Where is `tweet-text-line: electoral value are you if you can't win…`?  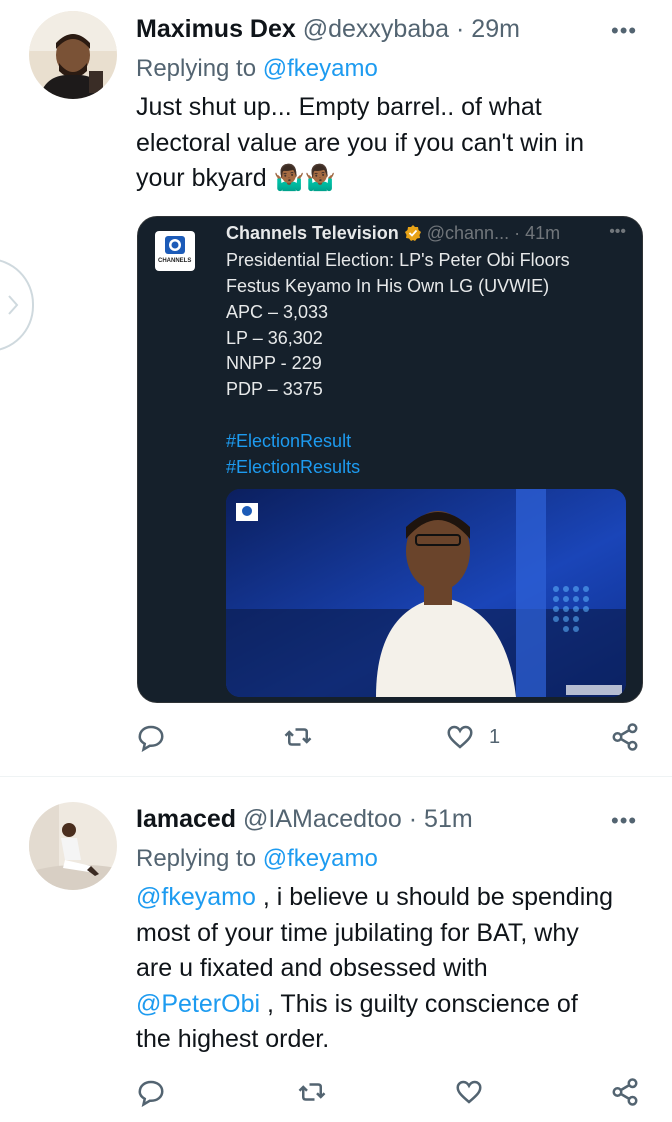
tweet-text-line: electoral value are you if you can't win… is located at coordinates (360, 142).